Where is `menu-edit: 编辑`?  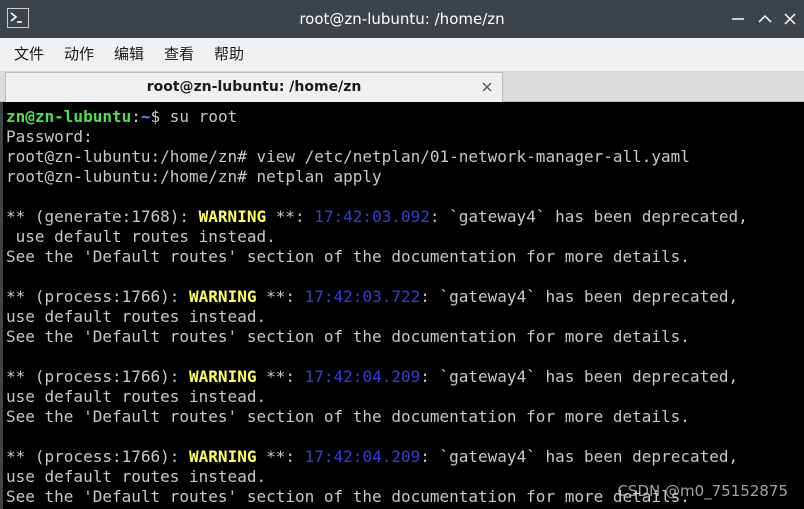
menu-edit: 编辑 is located at coordinates (129, 54).